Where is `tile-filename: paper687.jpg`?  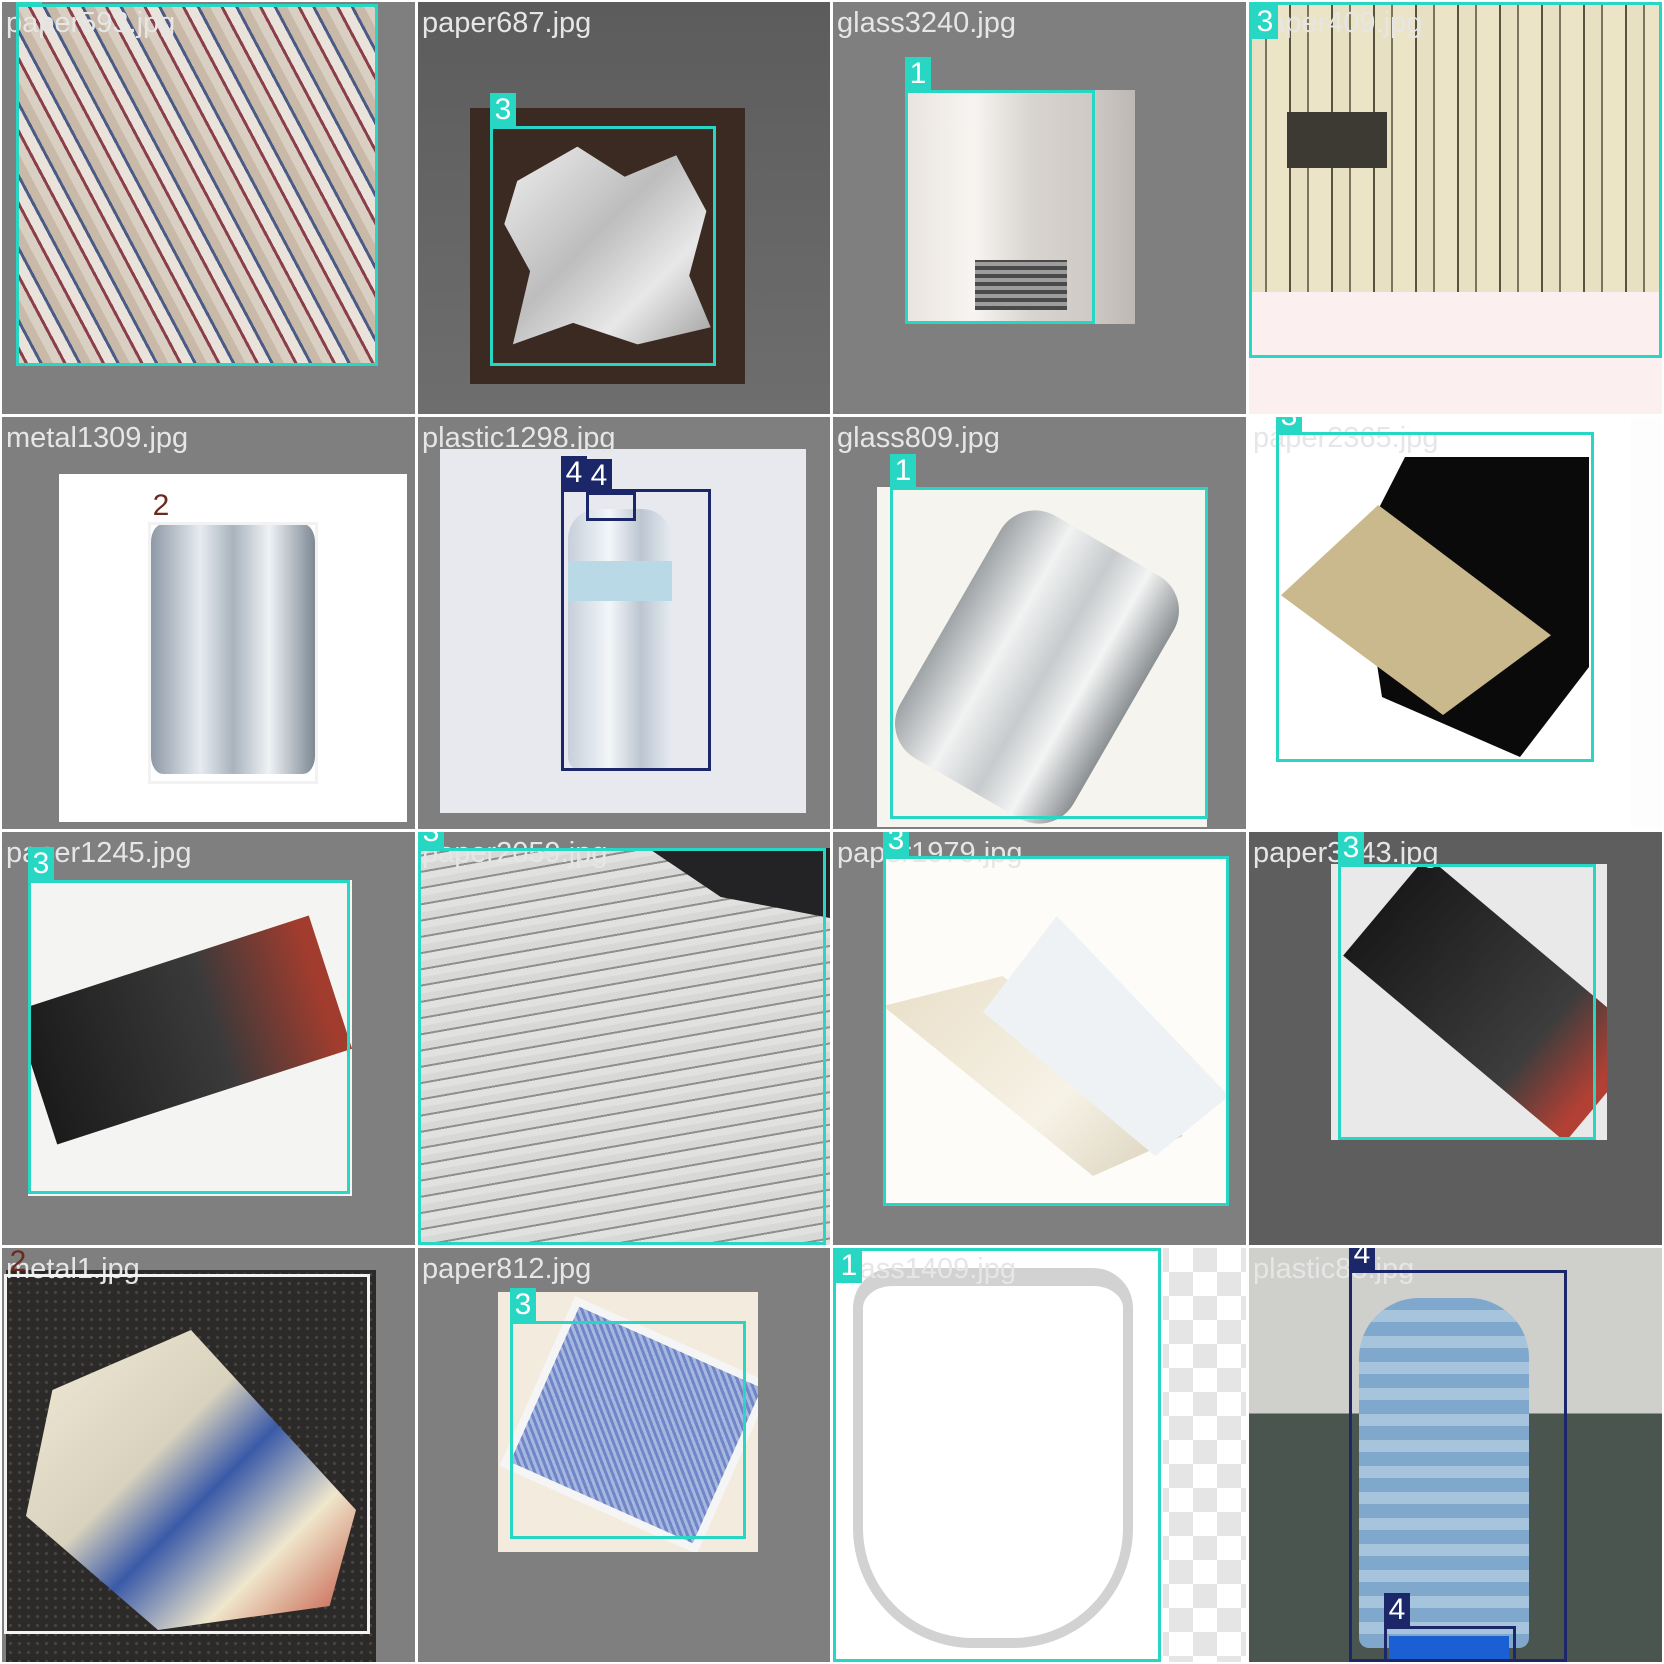 tile-filename: paper687.jpg is located at coordinates (507, 23).